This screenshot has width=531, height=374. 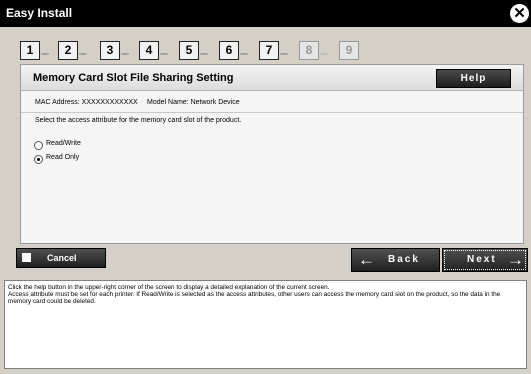 What do you see at coordinates (39, 13) in the screenshot?
I see `window-title: Easy Install` at bounding box center [39, 13].